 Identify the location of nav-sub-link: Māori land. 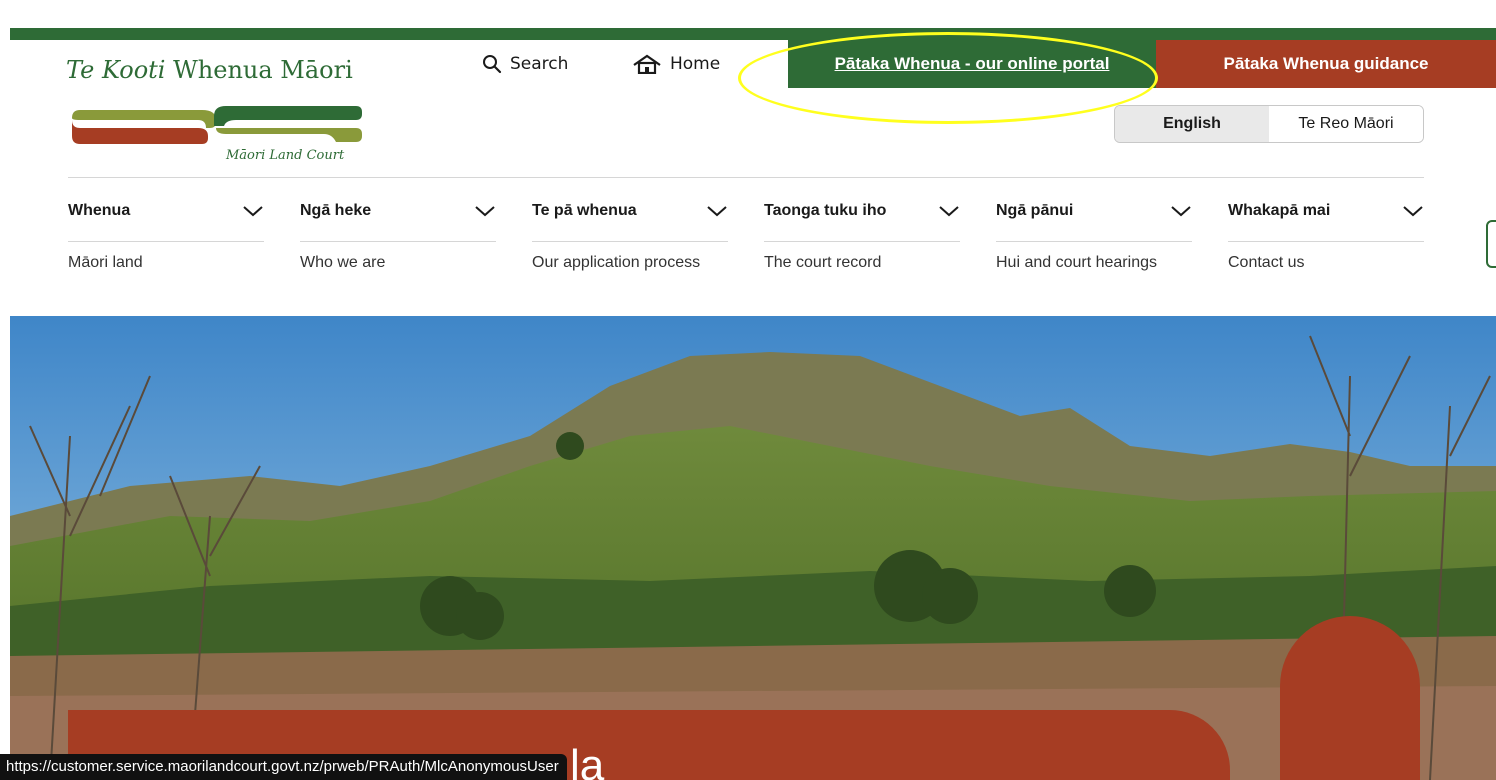
(166, 263).